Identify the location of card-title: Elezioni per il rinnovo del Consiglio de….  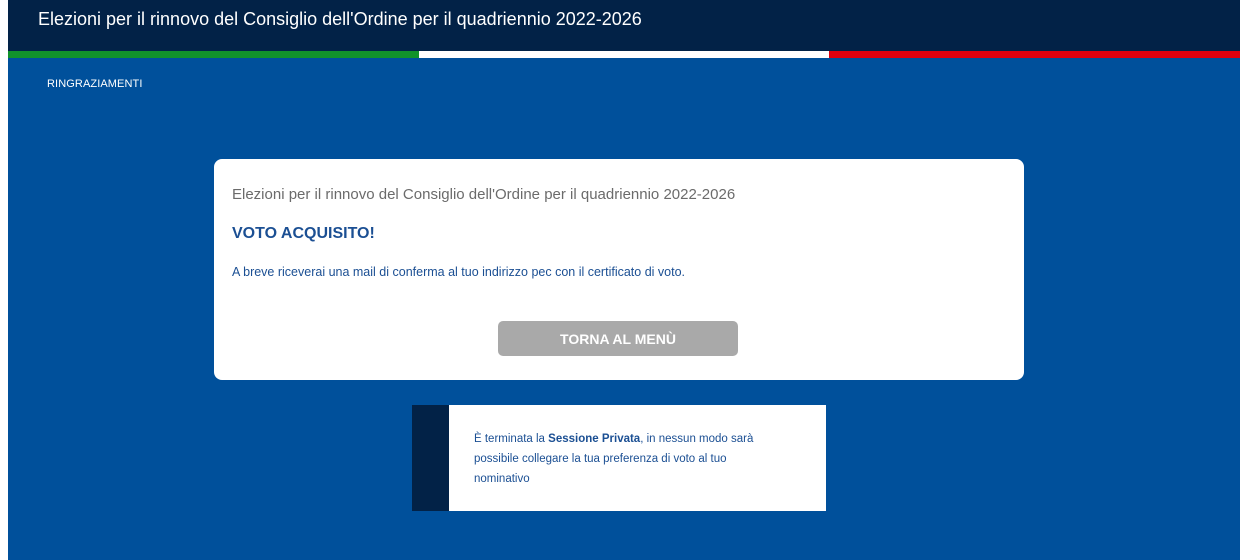
(484, 194).